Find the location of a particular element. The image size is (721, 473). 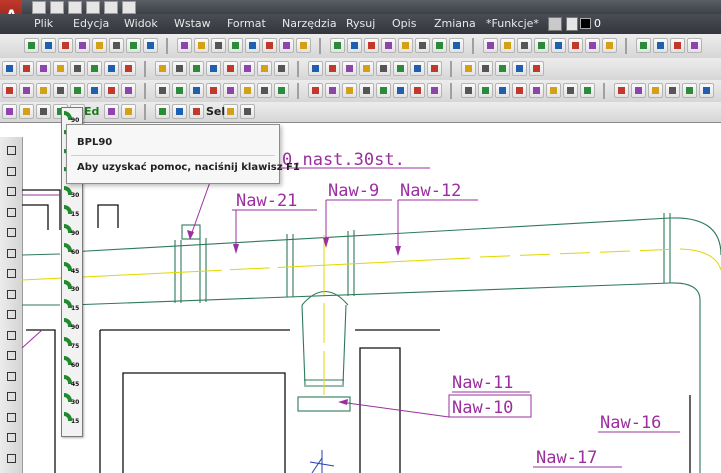

layer-color-swatch is located at coordinates (585, 23).